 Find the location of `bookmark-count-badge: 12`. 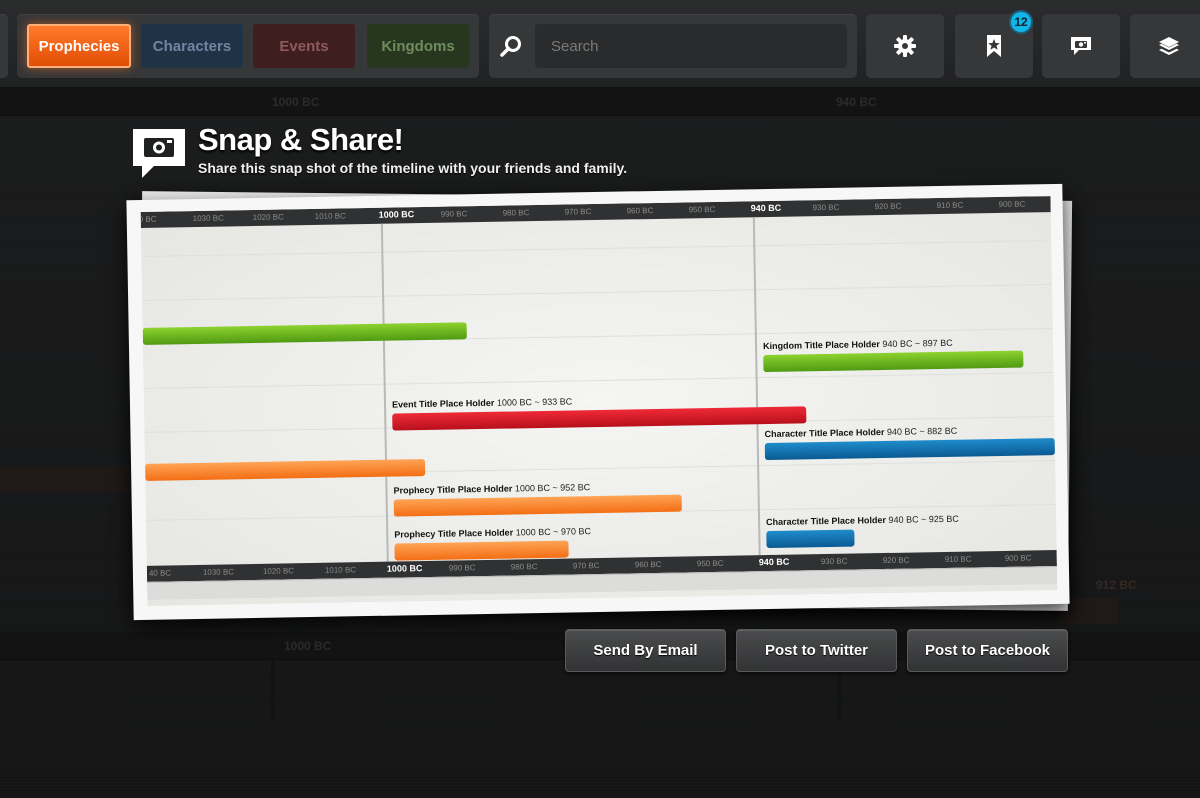

bookmark-count-badge: 12 is located at coordinates (1021, 22).